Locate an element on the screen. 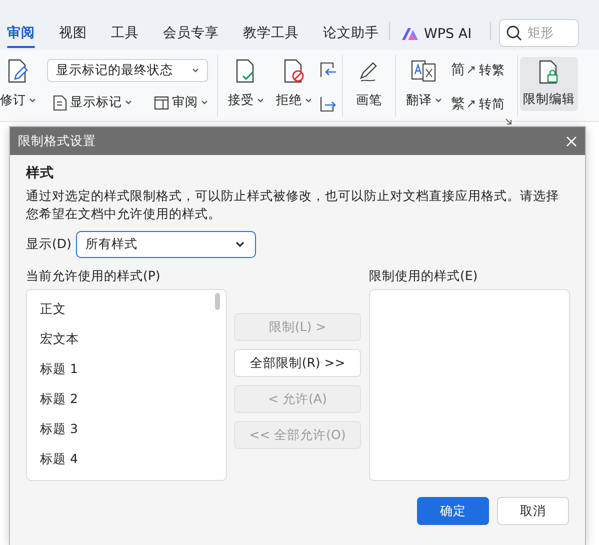  move-button: 全部限制(R) >> is located at coordinates (297, 363).